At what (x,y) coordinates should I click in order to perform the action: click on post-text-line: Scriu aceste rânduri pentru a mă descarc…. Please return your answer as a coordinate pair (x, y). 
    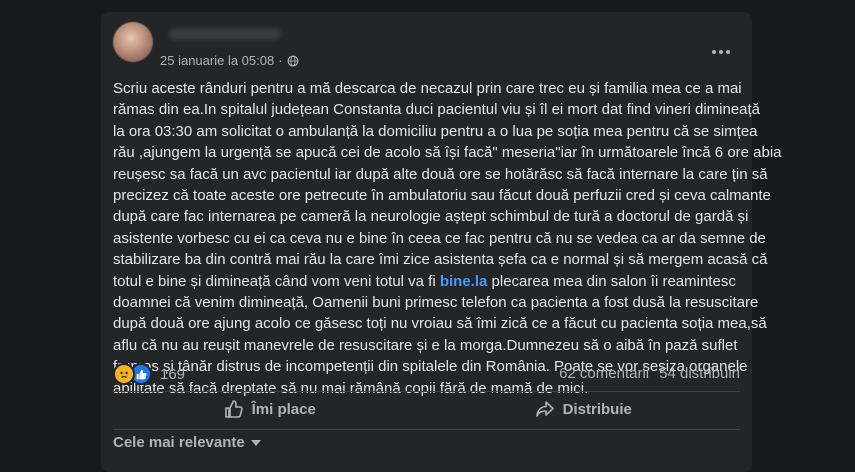
    Looking at the image, I should click on (427, 88).